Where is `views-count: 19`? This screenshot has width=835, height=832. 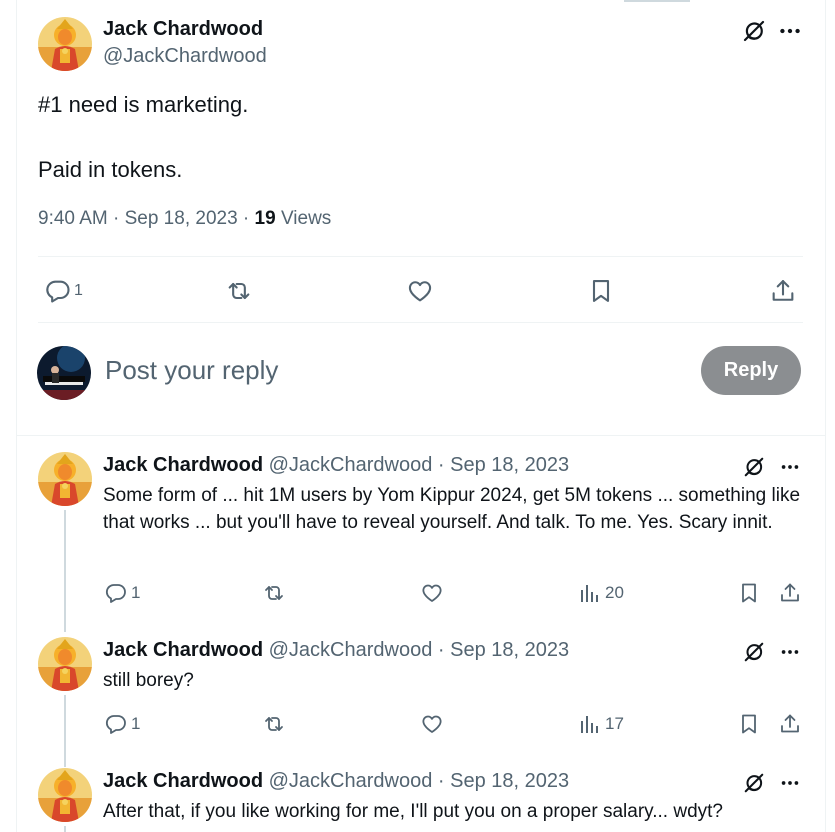
views-count: 19 is located at coordinates (265, 218).